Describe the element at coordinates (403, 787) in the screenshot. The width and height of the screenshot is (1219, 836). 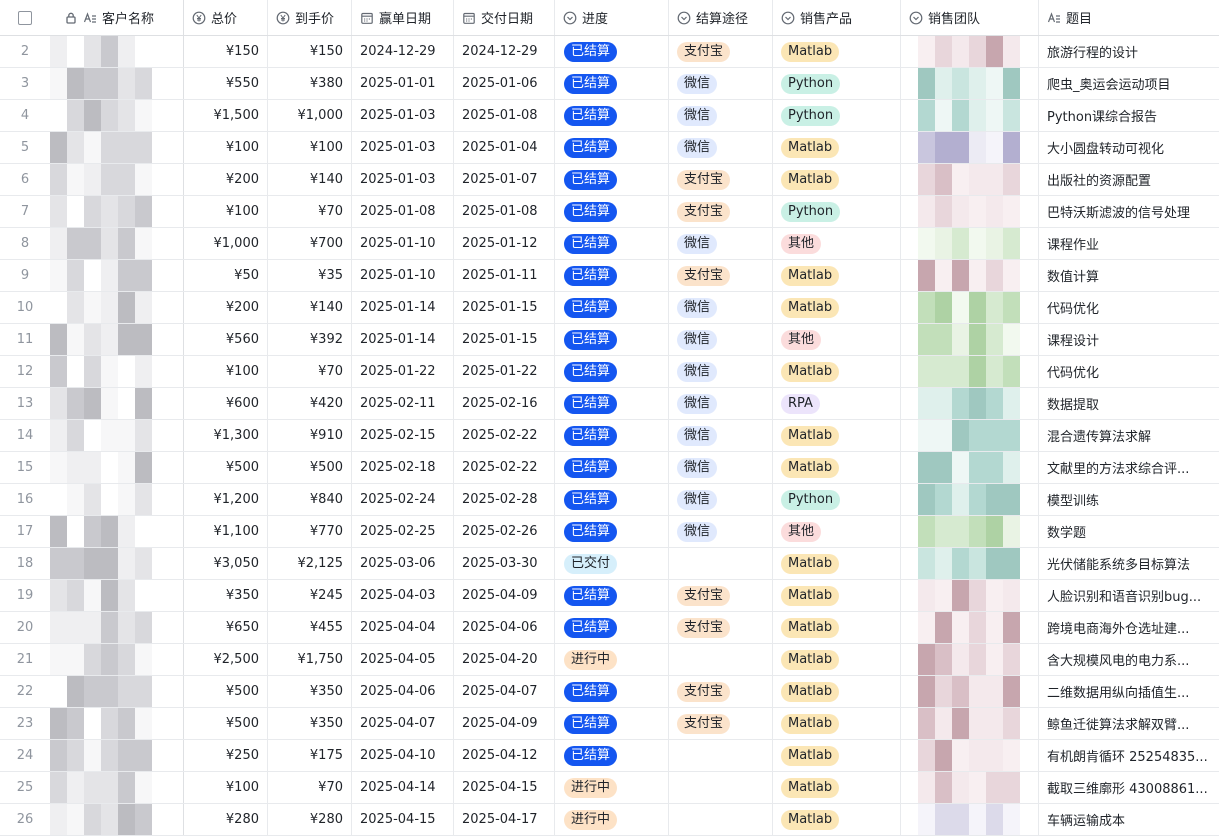
I see `win-date-cell: 2025-04-14` at that location.